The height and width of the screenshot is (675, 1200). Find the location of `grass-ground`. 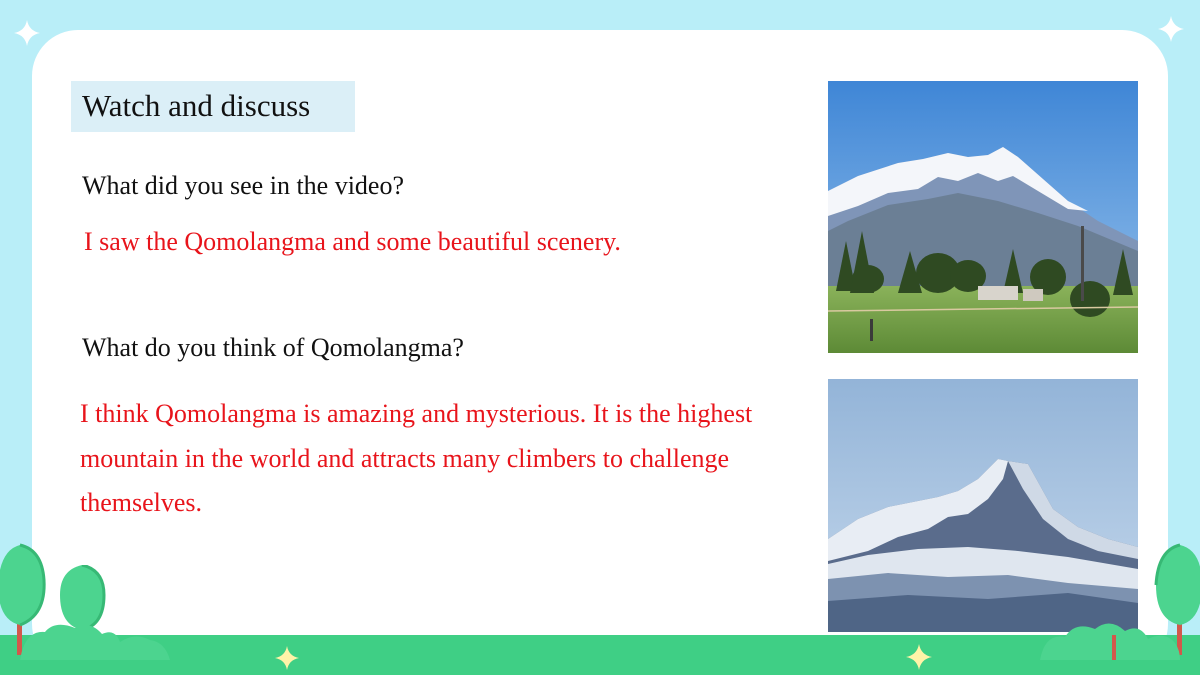

grass-ground is located at coordinates (600, 655).